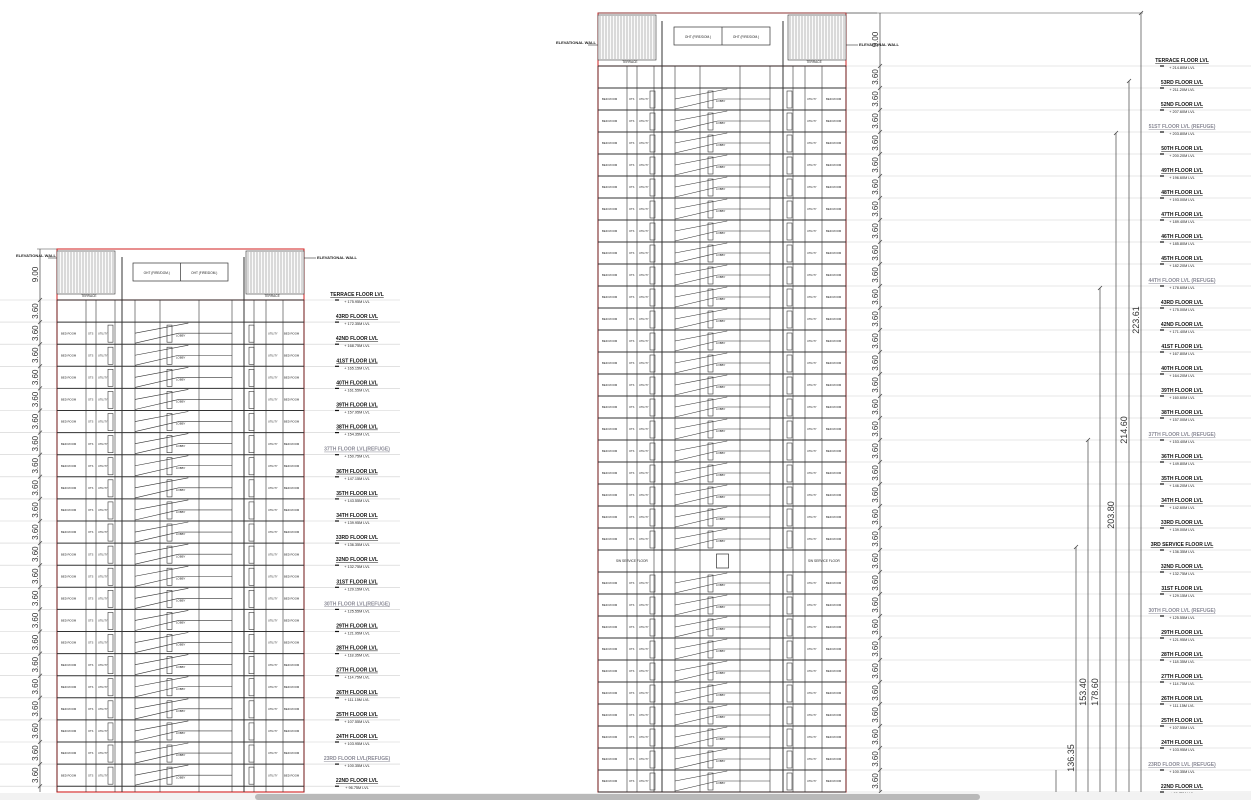  Describe the element at coordinates (357, 567) in the screenshot. I see `level-elevation: + 132.75M LVL` at that location.